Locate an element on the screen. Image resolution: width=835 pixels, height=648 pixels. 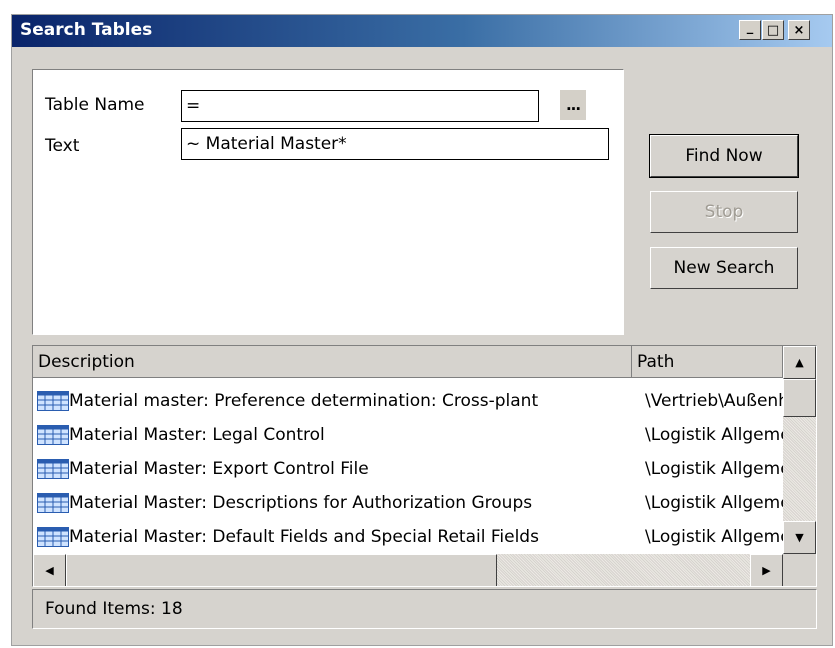
row-path: \Vertrieb\Außenh is located at coordinates (714, 401).